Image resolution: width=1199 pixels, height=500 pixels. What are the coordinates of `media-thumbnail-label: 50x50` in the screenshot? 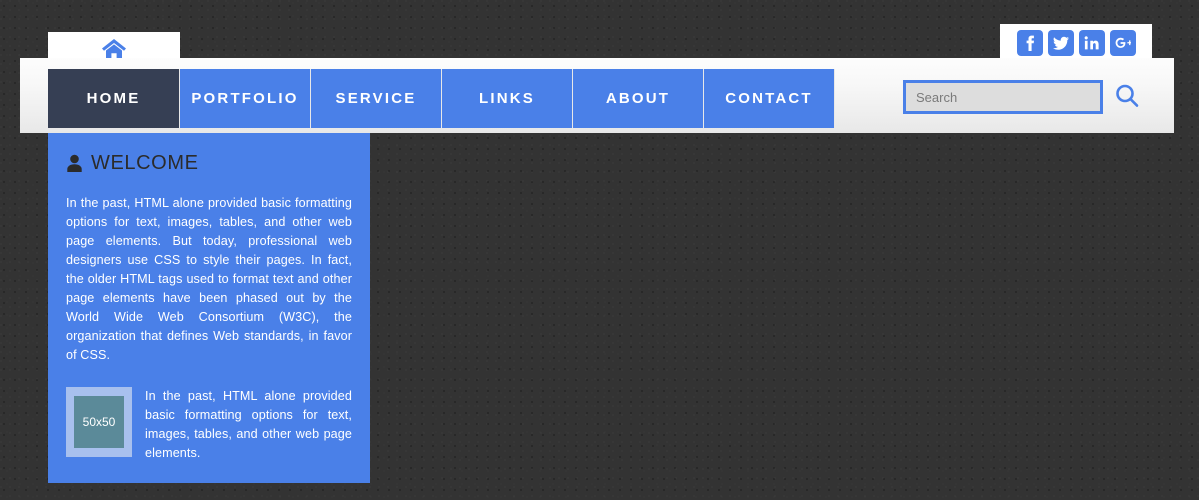 It's located at (99, 422).